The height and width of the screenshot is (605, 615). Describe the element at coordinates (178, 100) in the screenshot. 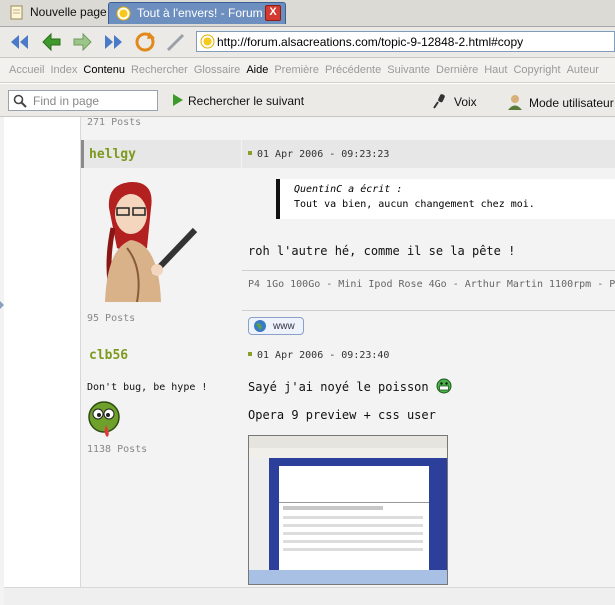

I see `play-icon` at that location.